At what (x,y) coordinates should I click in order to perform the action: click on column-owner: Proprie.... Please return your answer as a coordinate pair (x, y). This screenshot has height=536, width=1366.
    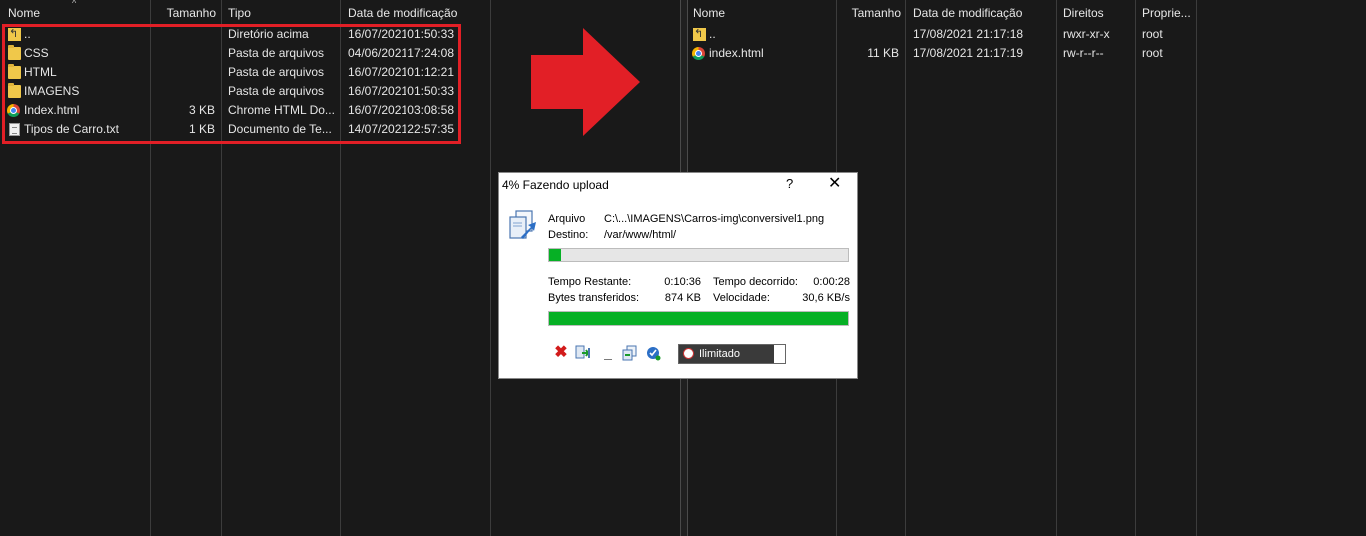
    Looking at the image, I should click on (1166, 12).